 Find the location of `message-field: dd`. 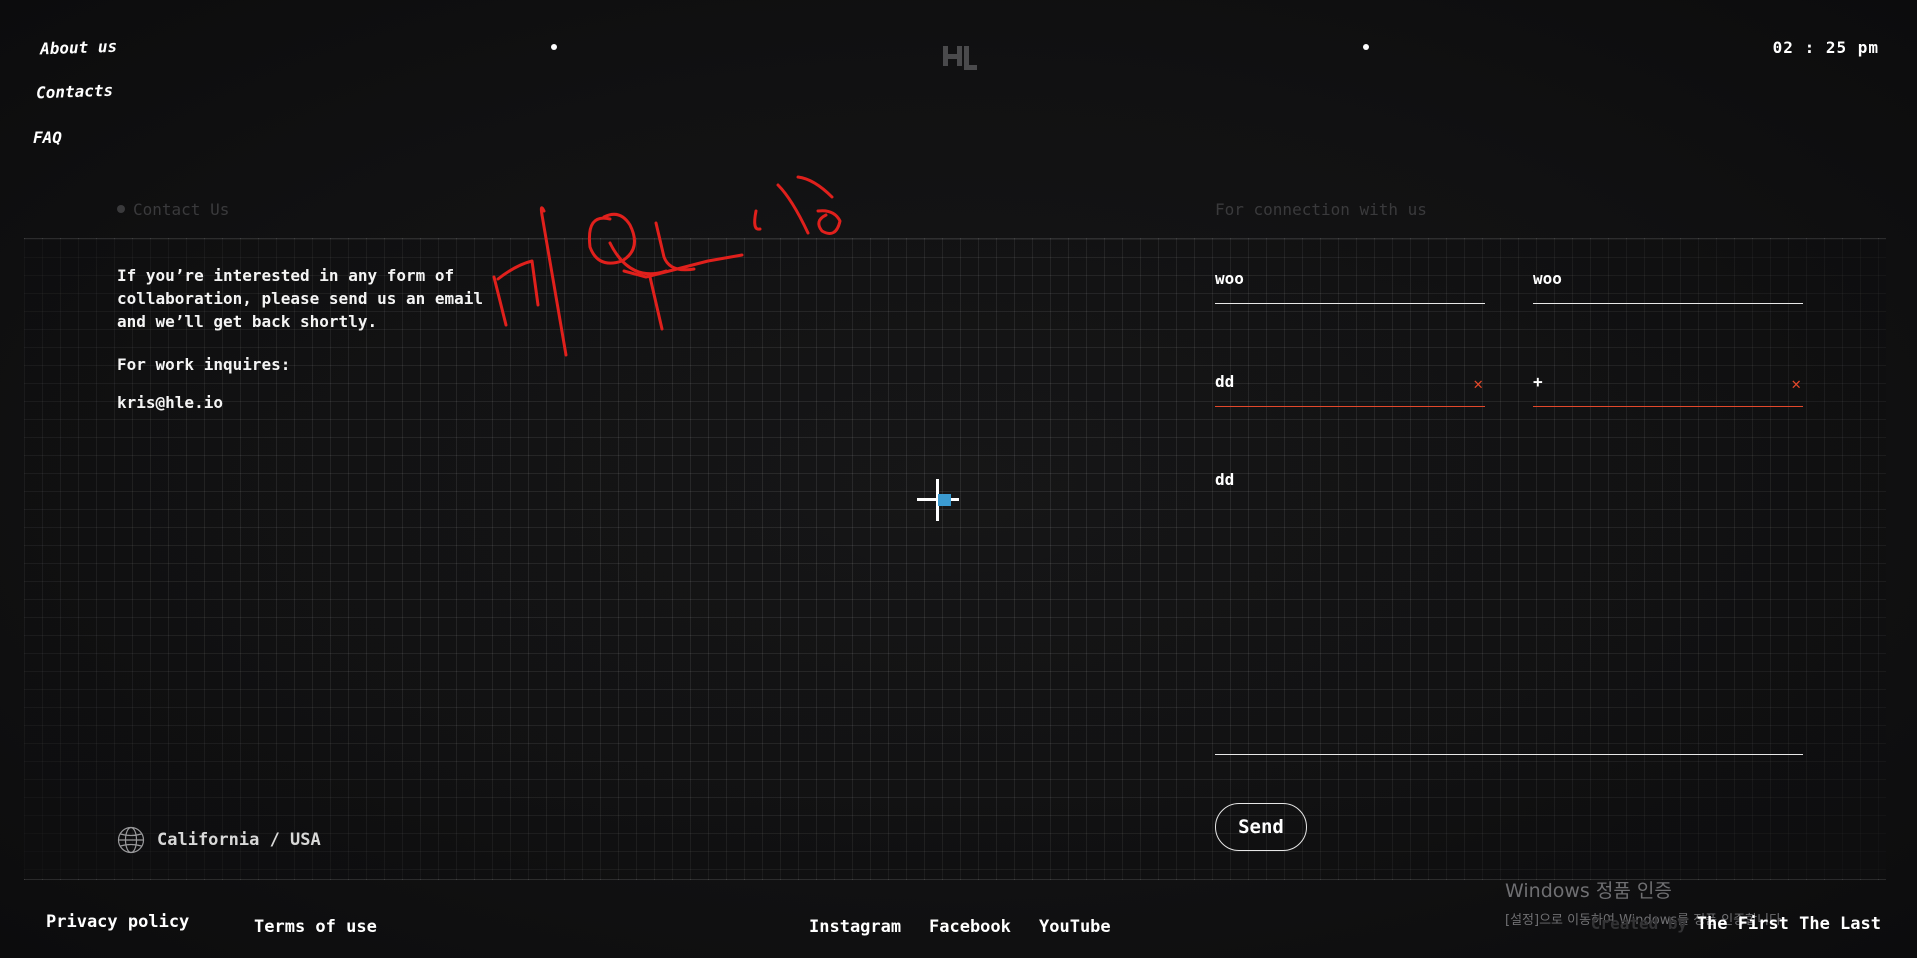

message-field: dd is located at coordinates (1509, 612).